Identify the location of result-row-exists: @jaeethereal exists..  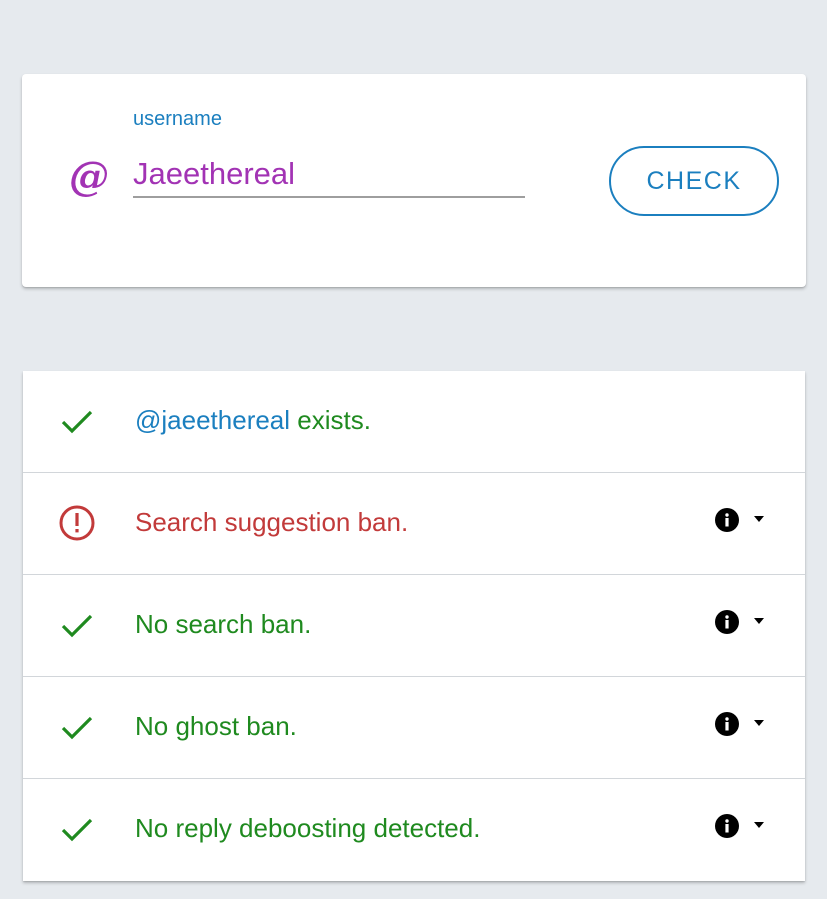
(414, 422).